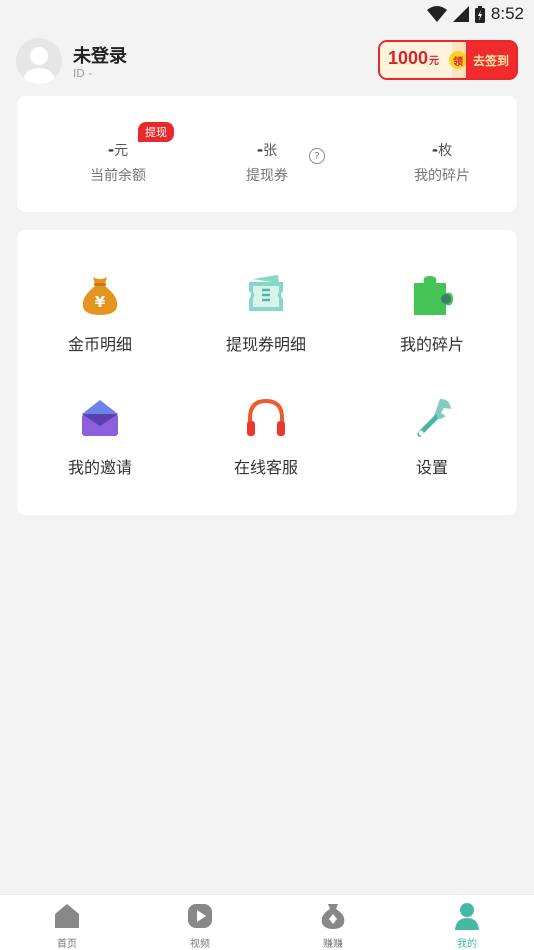 The width and height of the screenshot is (534, 950). I want to click on stat-value: -枚, so click(442, 150).